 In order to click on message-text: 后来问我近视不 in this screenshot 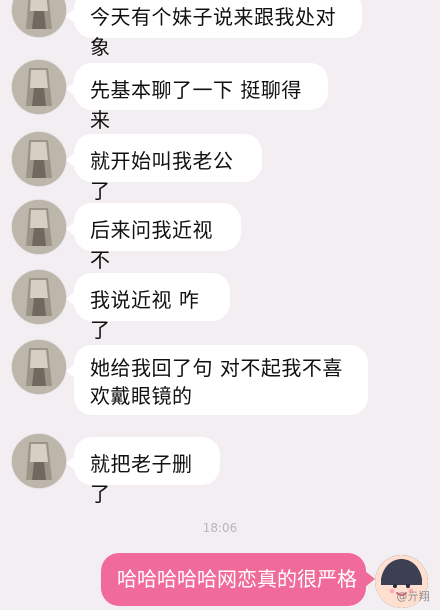, I will do `click(151, 245)`.